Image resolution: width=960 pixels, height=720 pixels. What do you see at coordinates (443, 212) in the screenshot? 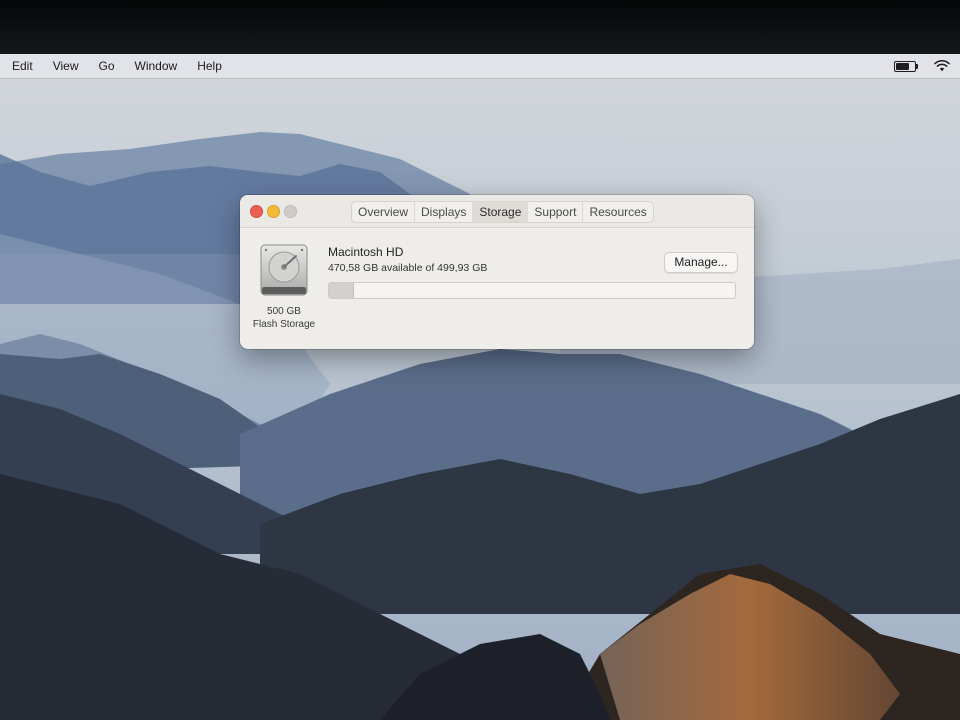
I see `tab-displays: Displays` at bounding box center [443, 212].